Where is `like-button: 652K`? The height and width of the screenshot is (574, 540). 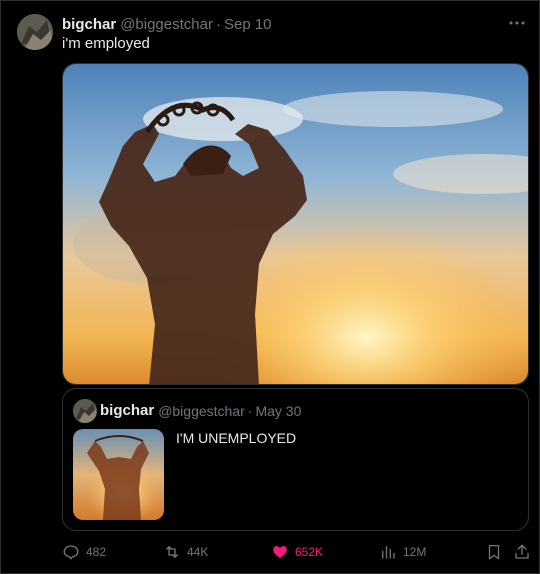 like-button: 652K is located at coordinates (297, 552).